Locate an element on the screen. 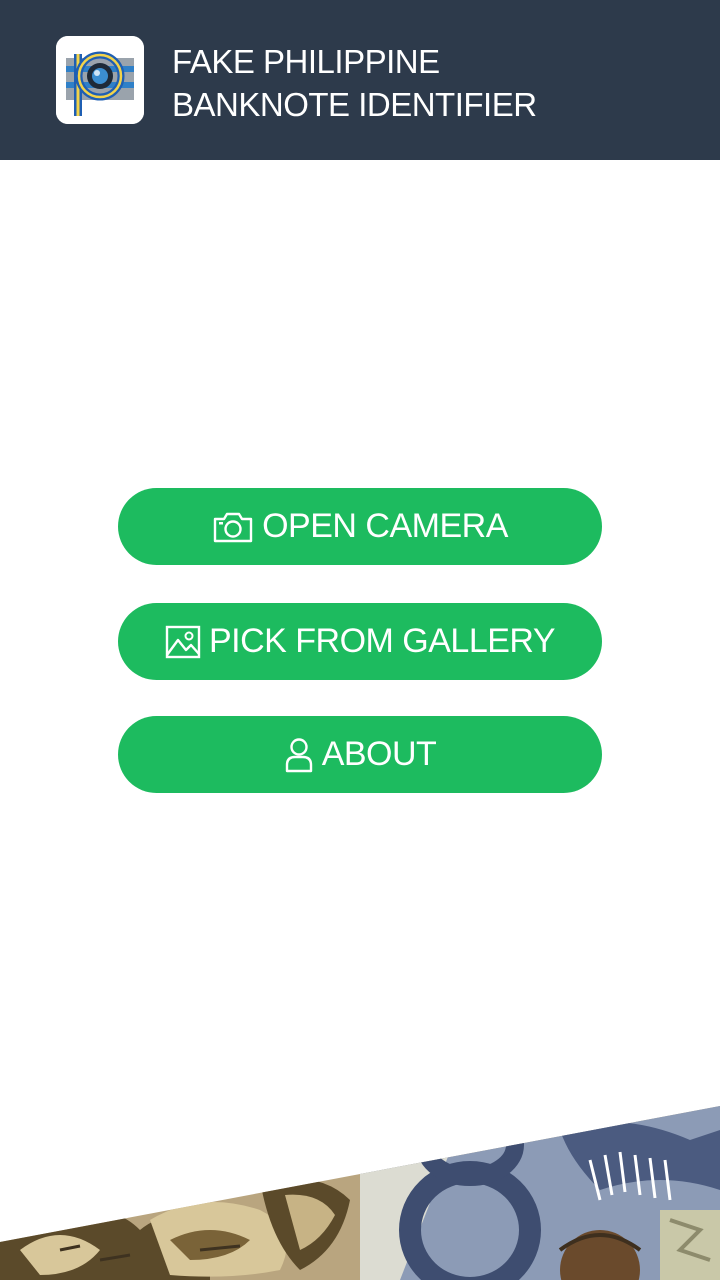  user-icon is located at coordinates (299, 755).